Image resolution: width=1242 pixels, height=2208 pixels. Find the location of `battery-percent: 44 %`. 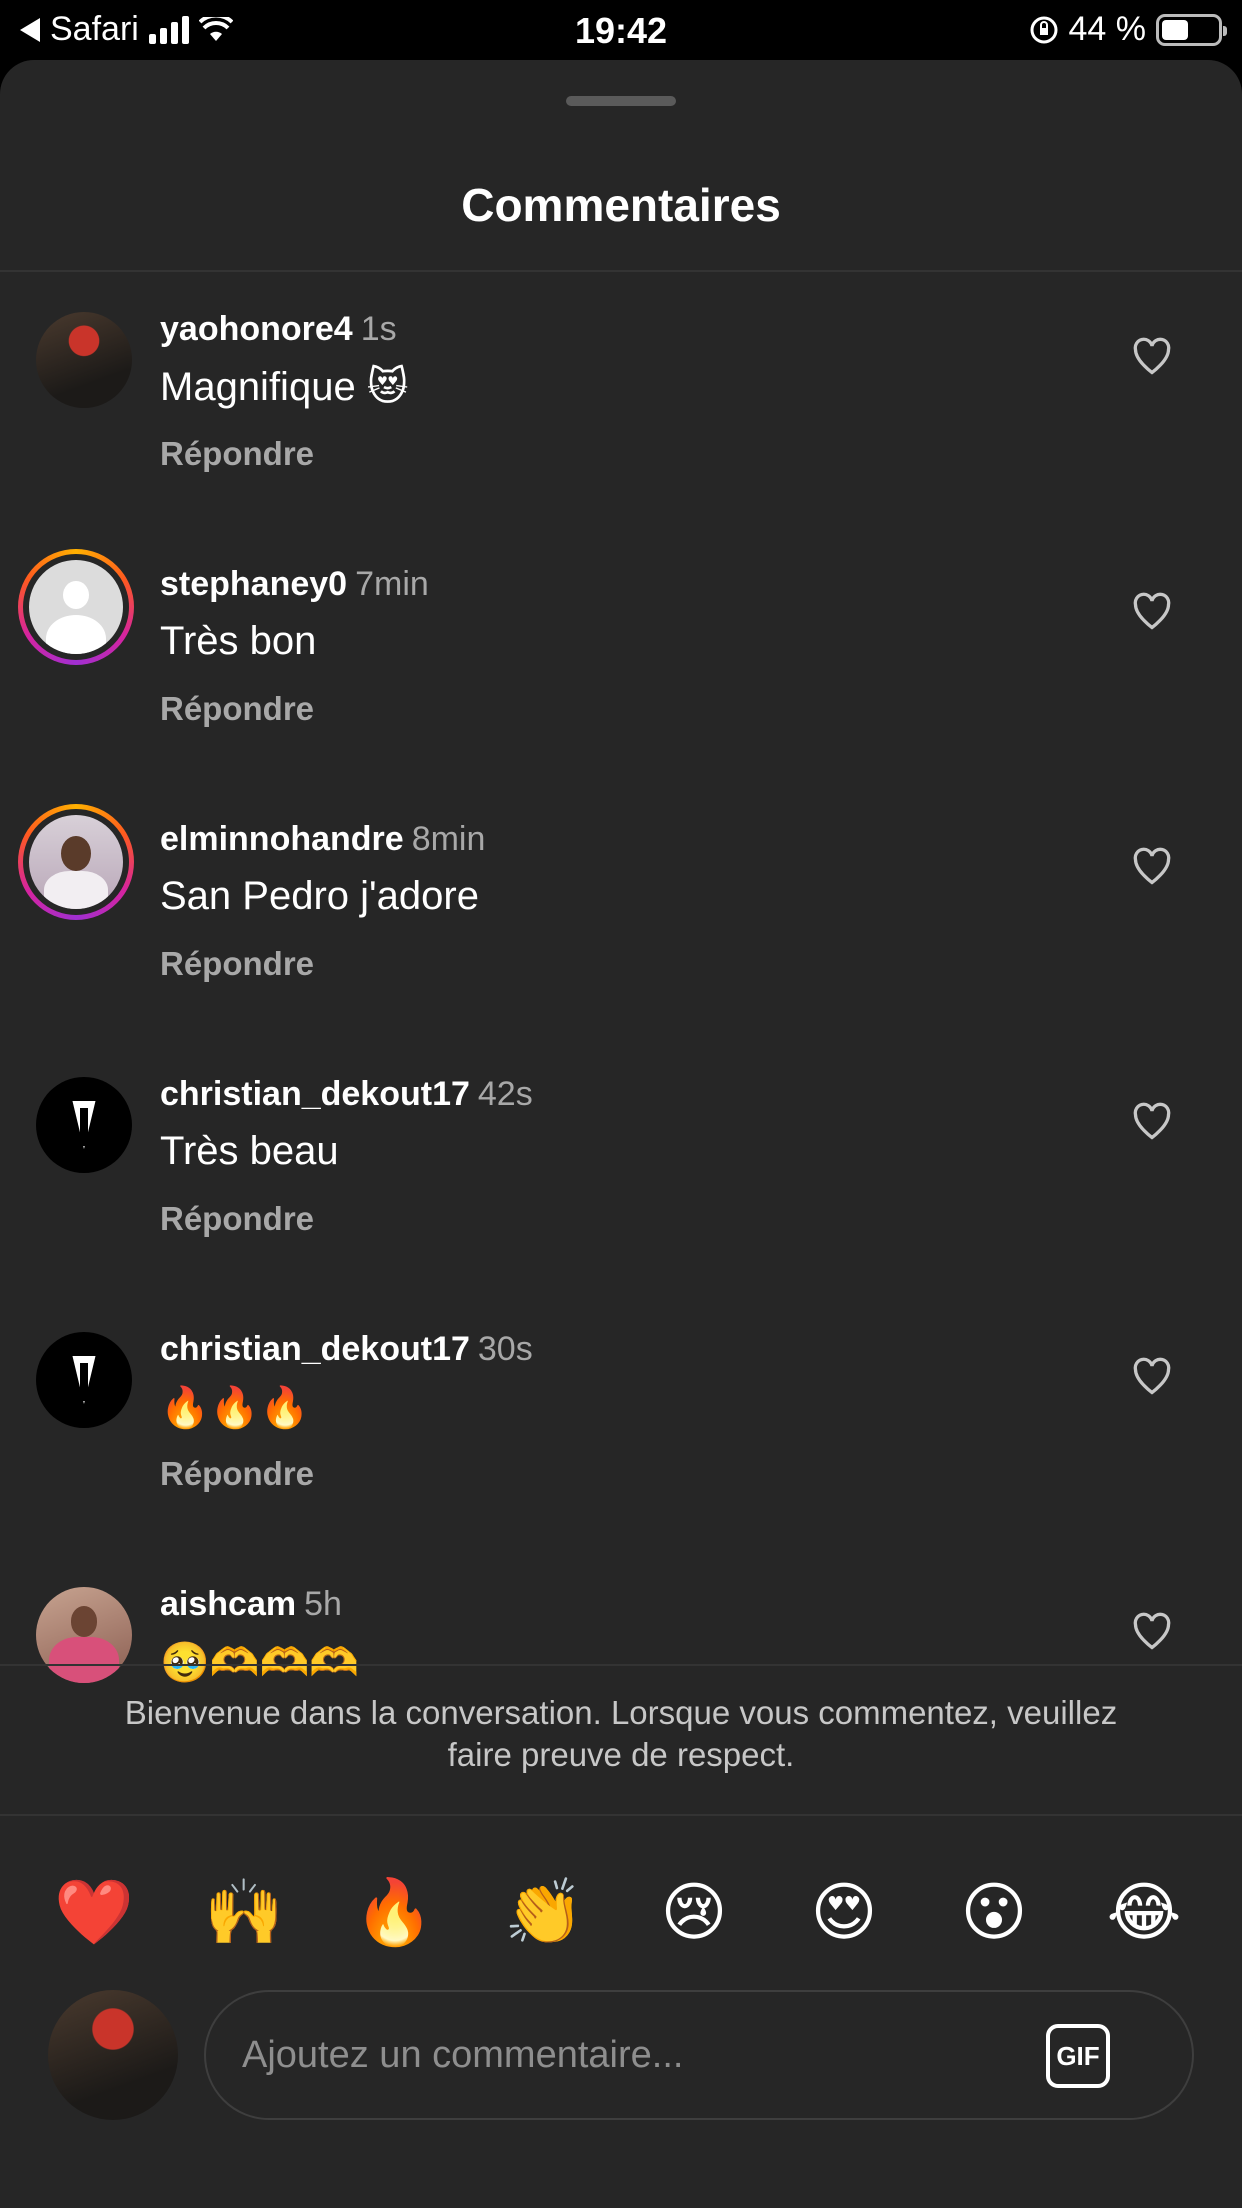

battery-percent: 44 % is located at coordinates (1107, 29).